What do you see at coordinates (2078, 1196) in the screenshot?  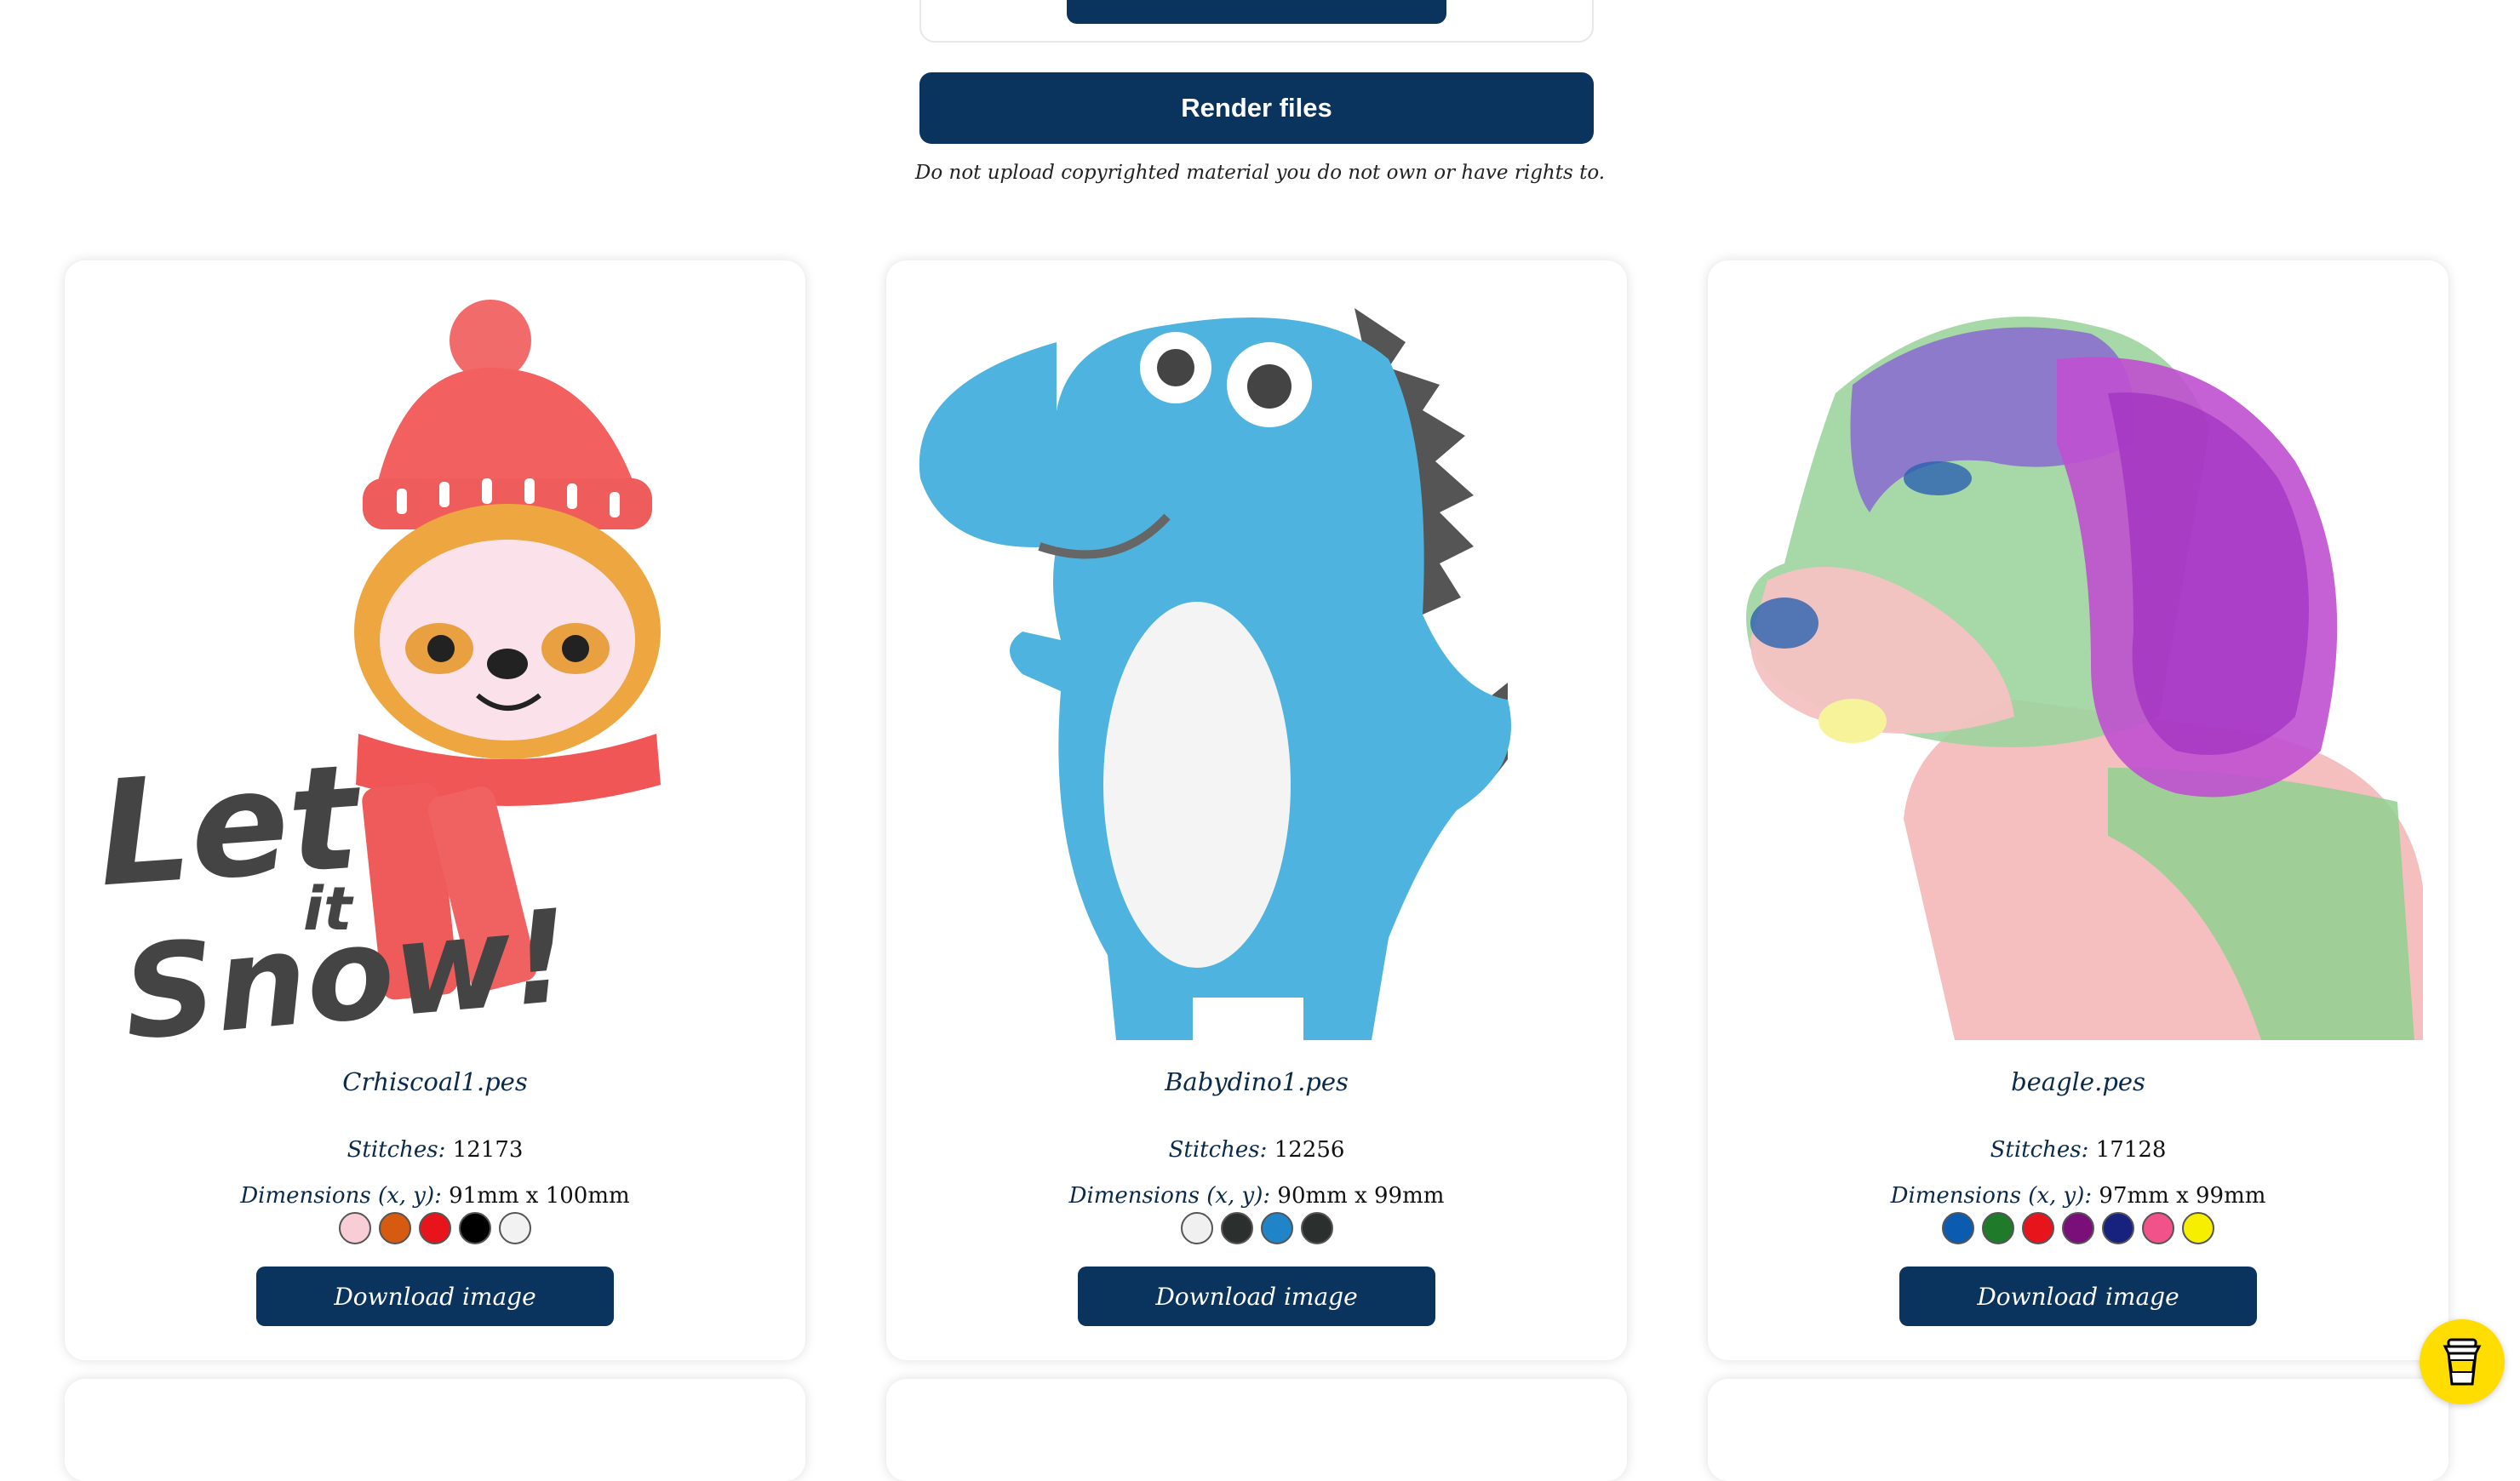 I see `dimensions: Dimensions (x, y): 97mm x 99mm` at bounding box center [2078, 1196].